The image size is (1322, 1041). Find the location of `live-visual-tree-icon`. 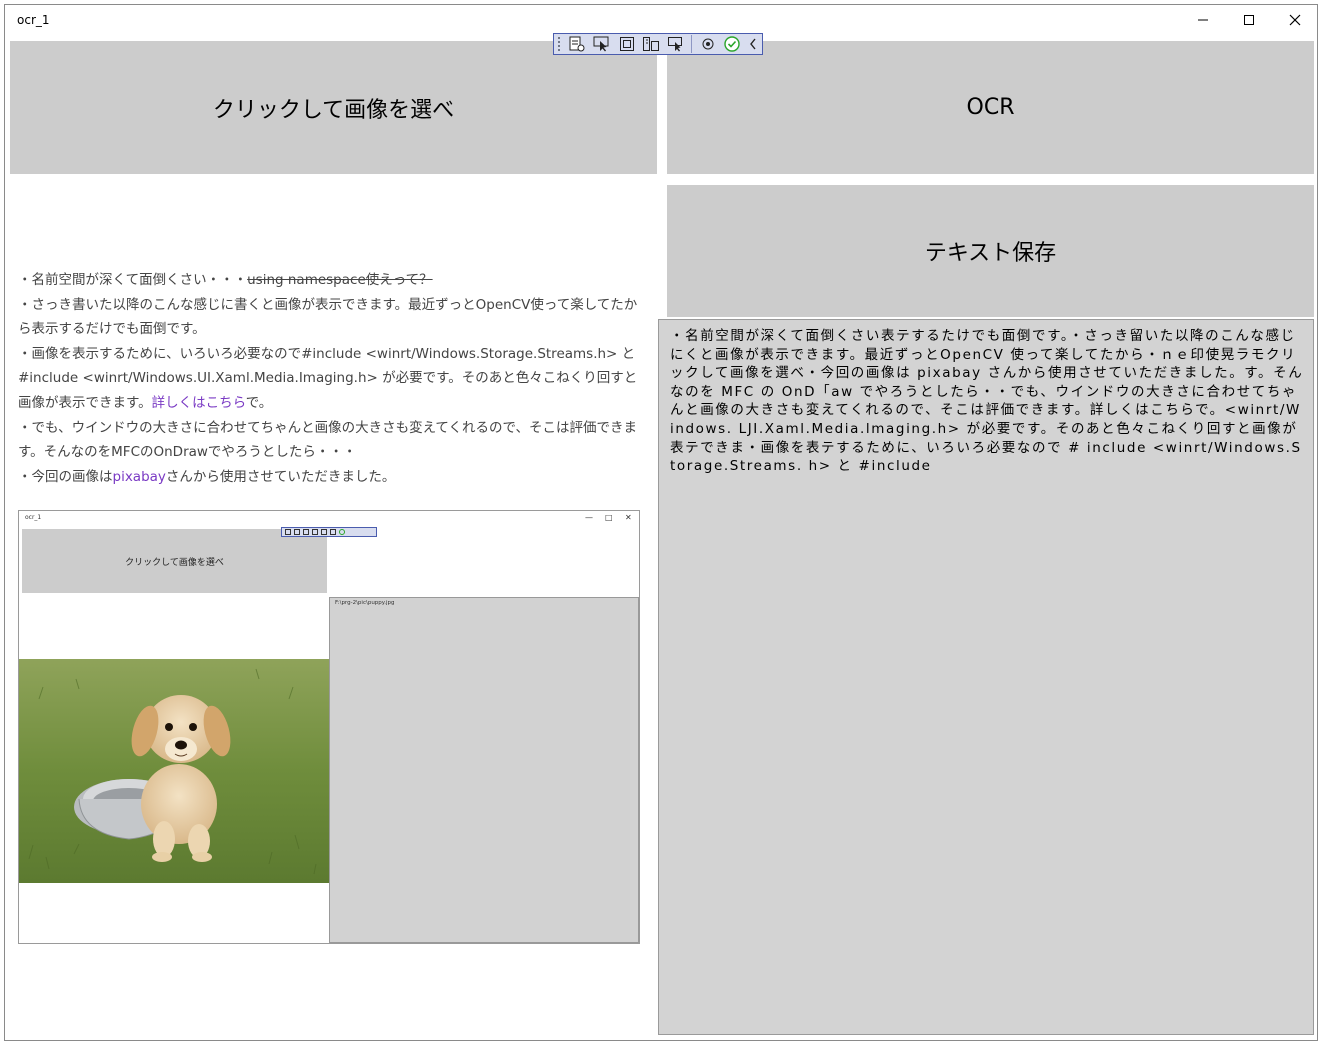

live-visual-tree-icon is located at coordinates (577, 44).